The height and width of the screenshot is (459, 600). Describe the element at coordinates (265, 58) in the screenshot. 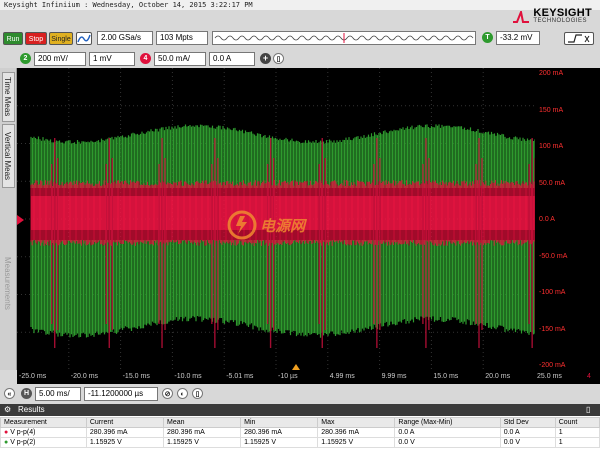

I see `add-channel-button: +` at that location.